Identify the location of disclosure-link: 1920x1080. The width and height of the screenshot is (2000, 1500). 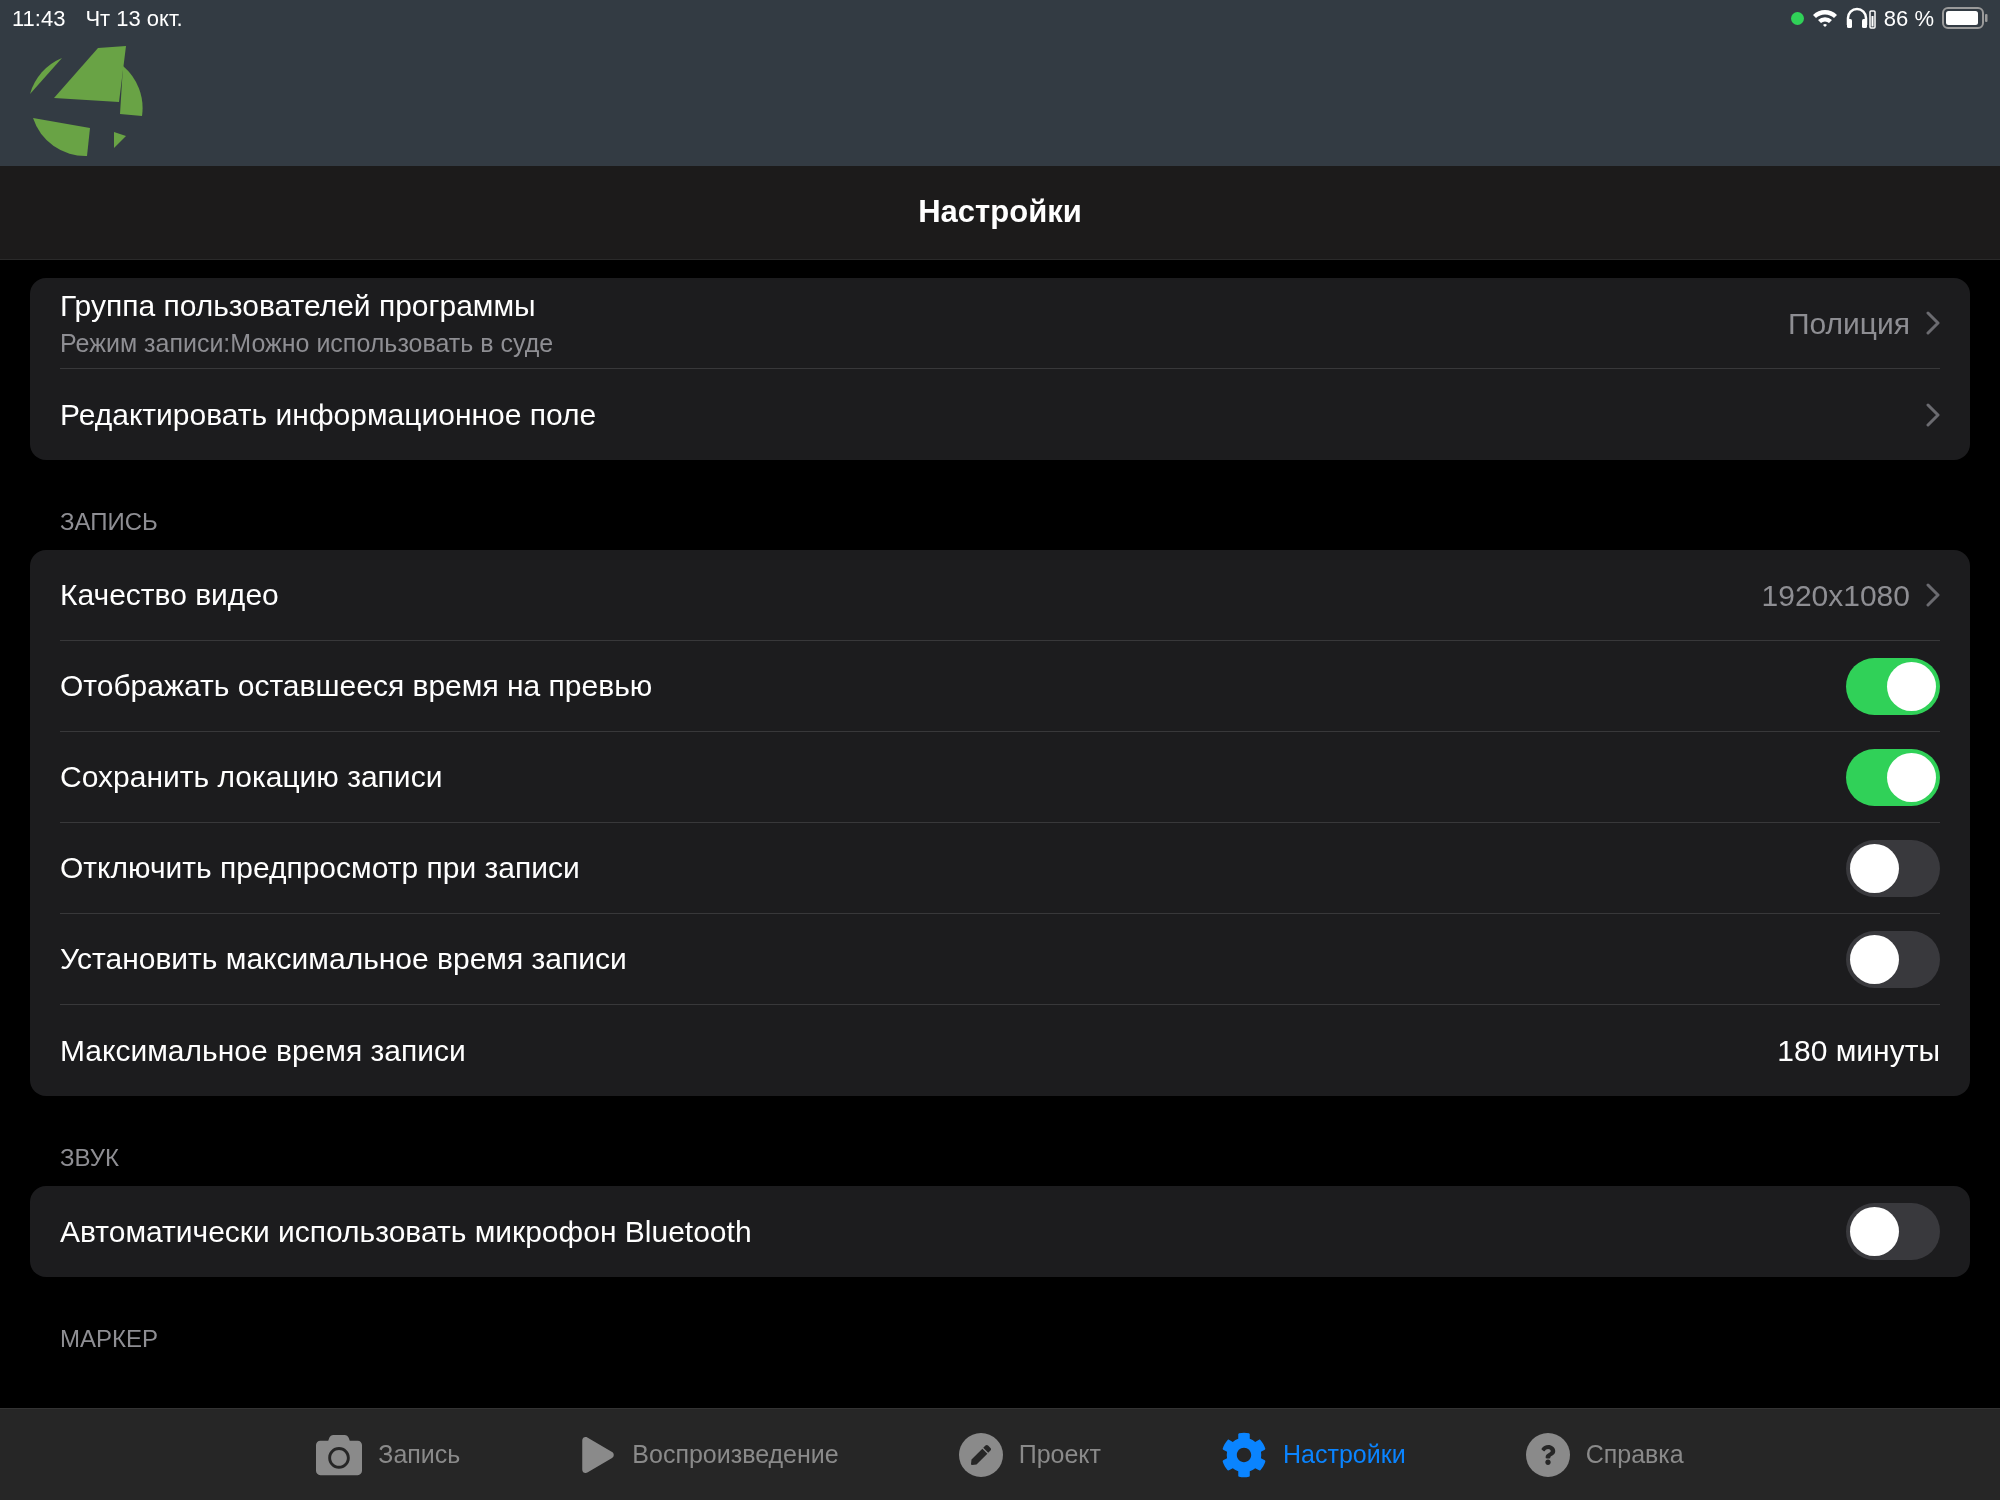
(1850, 595).